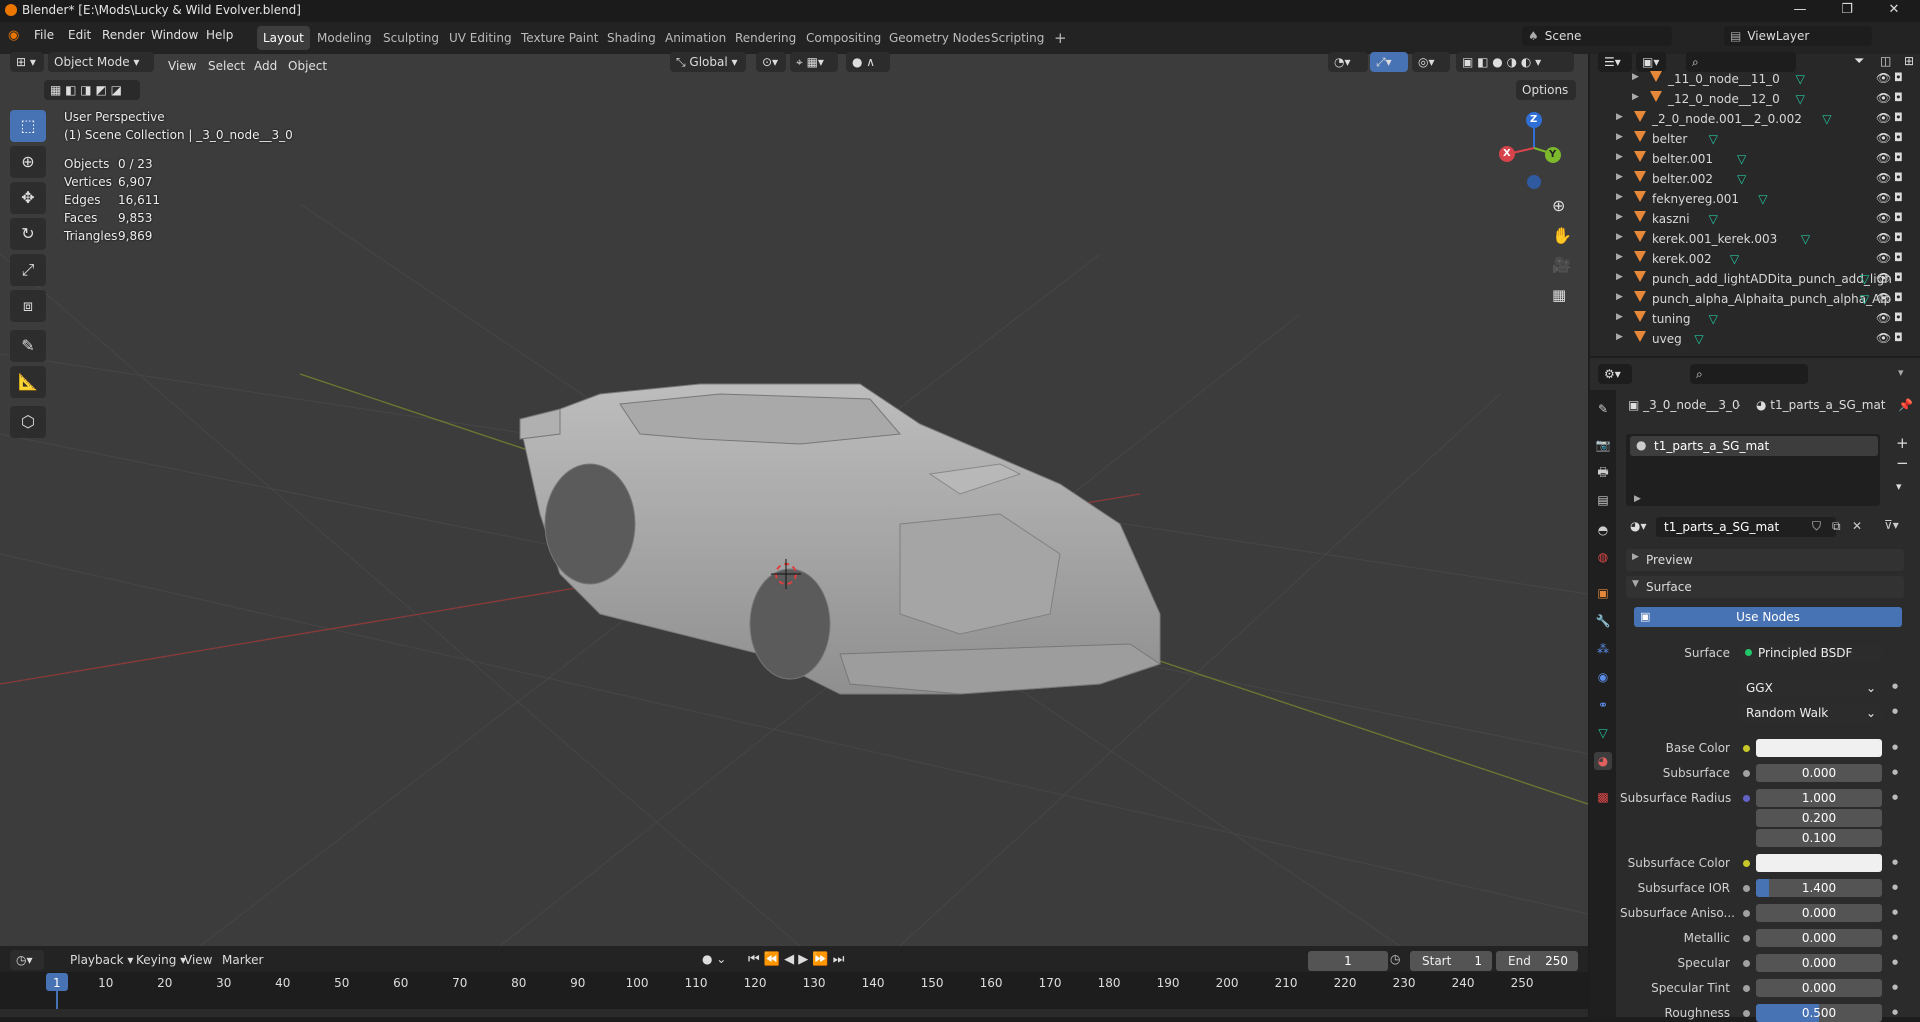  I want to click on duplicate-material-icon: ⧉, so click(1836, 526).